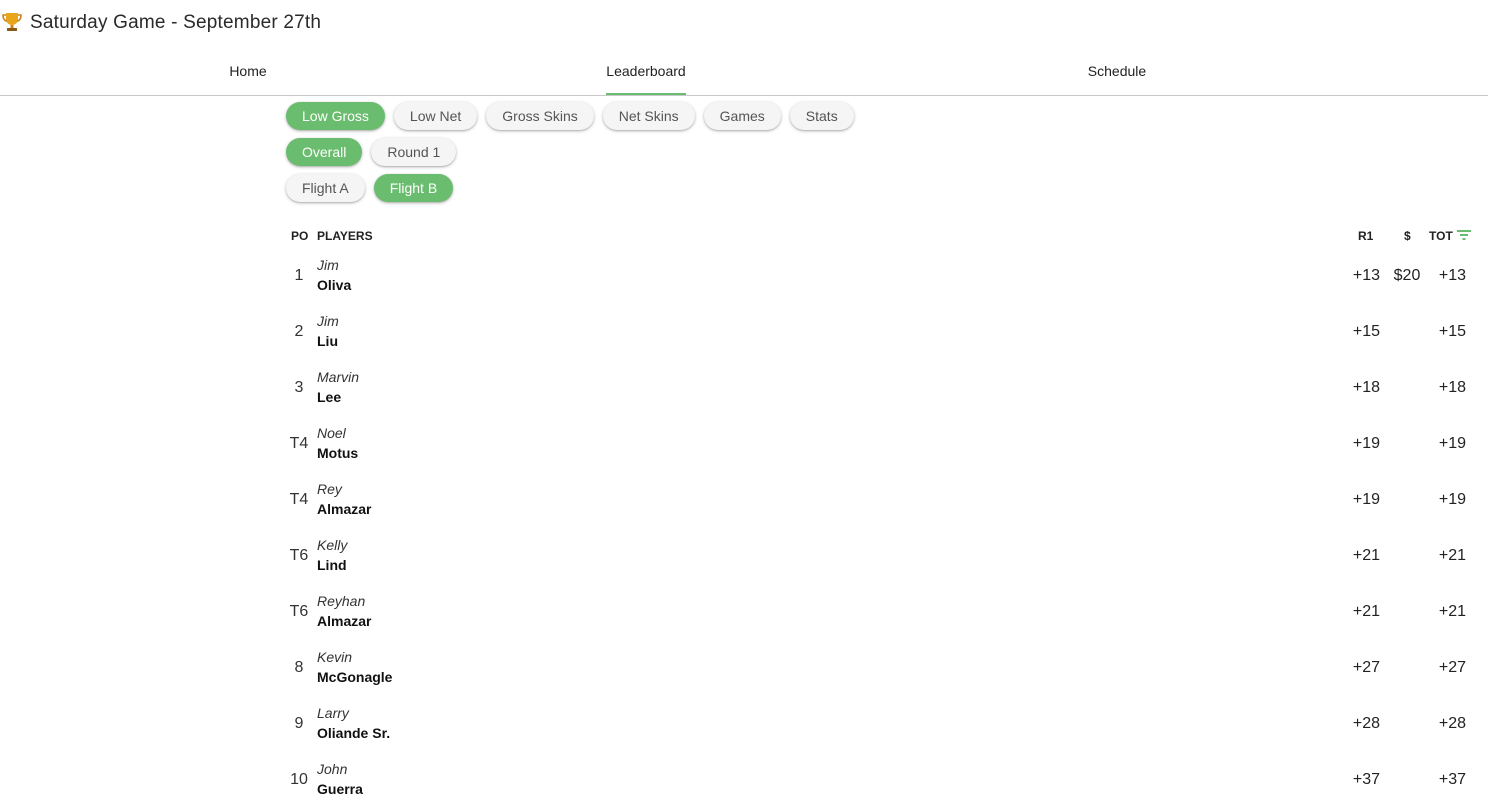  Describe the element at coordinates (880, 670) in the screenshot. I see `table-row: 8 Kevin McGonagle +27 +27` at that location.